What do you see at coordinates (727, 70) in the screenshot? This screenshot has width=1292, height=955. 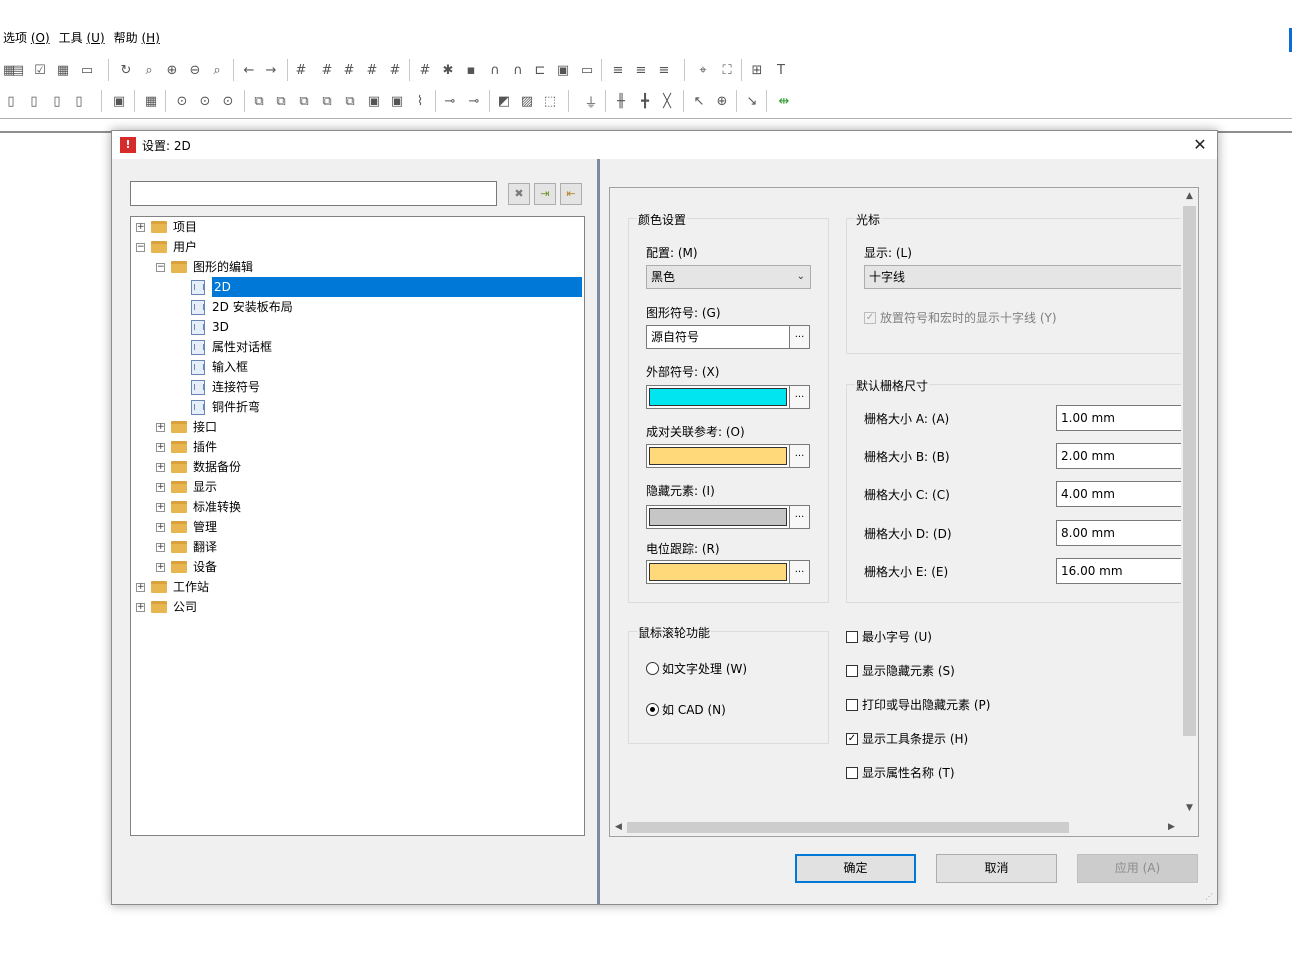 I see `fit-icon: ⛶` at bounding box center [727, 70].